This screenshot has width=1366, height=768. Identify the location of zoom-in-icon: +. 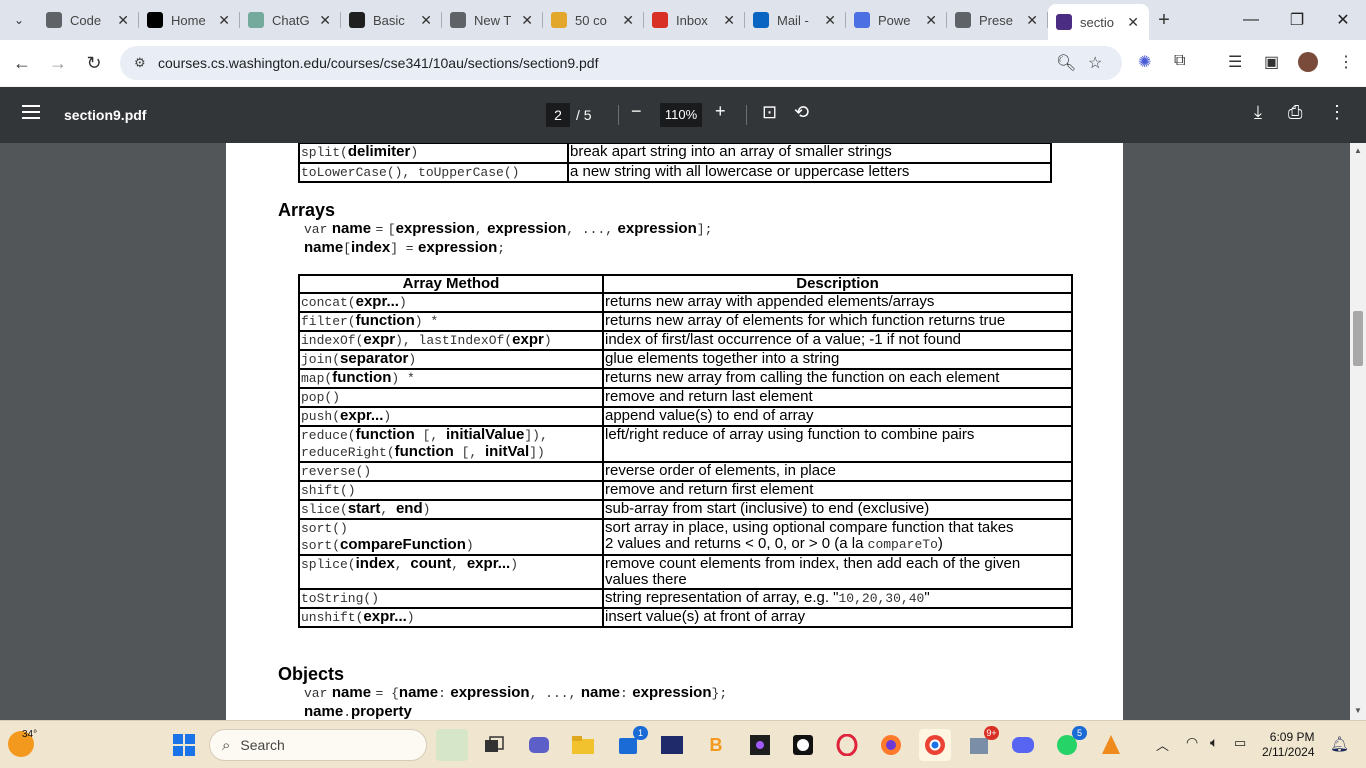
(720, 111).